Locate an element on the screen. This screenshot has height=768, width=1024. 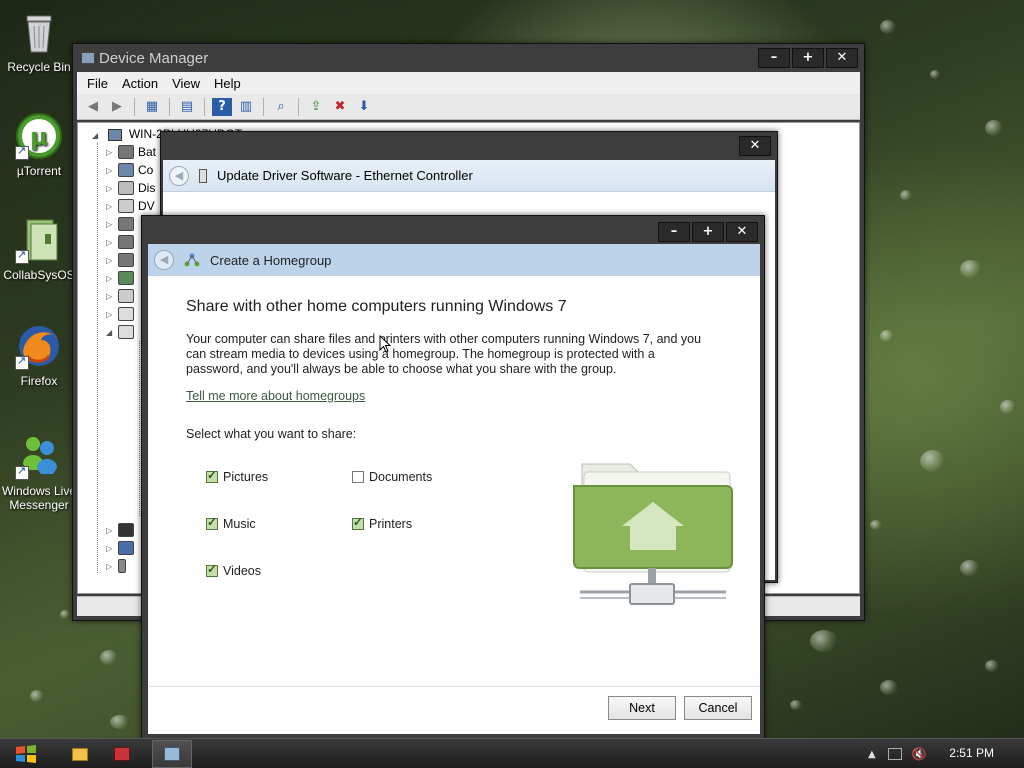
show-hide-tree-icon: ▦ is located at coordinates (152, 107).